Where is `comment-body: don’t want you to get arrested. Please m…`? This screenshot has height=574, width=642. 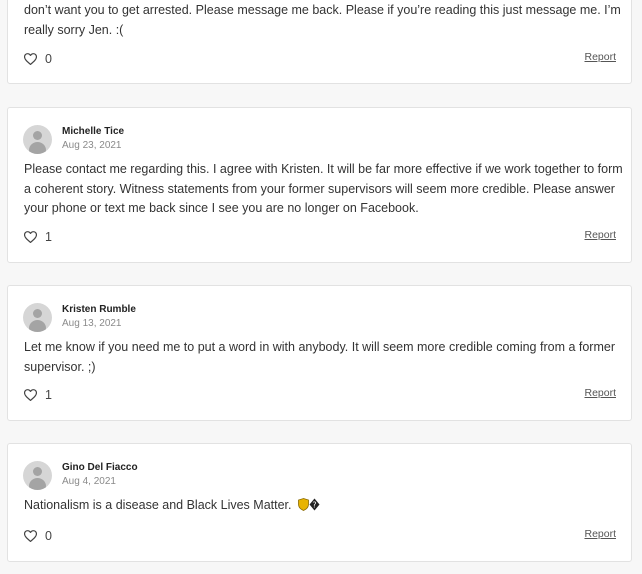 comment-body: don’t want you to get arrested. Please m… is located at coordinates (322, 20).